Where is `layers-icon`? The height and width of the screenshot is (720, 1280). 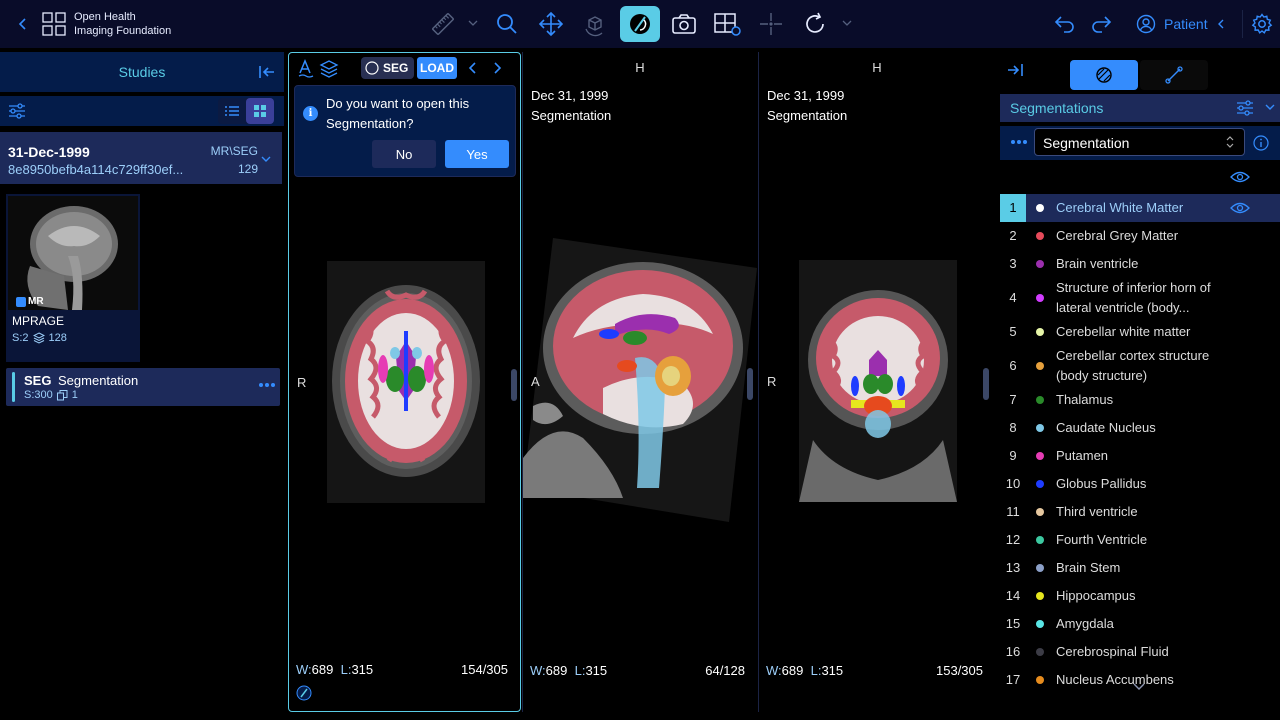 layers-icon is located at coordinates (329, 69).